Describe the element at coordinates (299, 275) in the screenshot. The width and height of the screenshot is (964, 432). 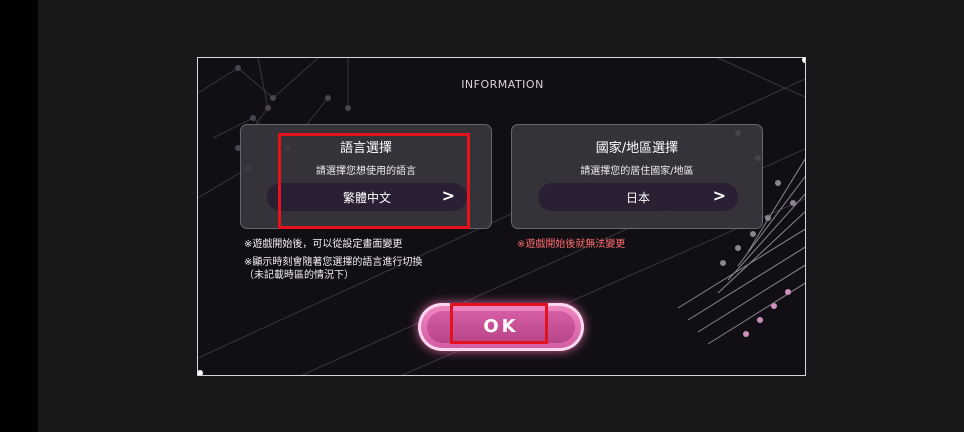
I see `language-note-3: （未記載時區的情況下）` at that location.